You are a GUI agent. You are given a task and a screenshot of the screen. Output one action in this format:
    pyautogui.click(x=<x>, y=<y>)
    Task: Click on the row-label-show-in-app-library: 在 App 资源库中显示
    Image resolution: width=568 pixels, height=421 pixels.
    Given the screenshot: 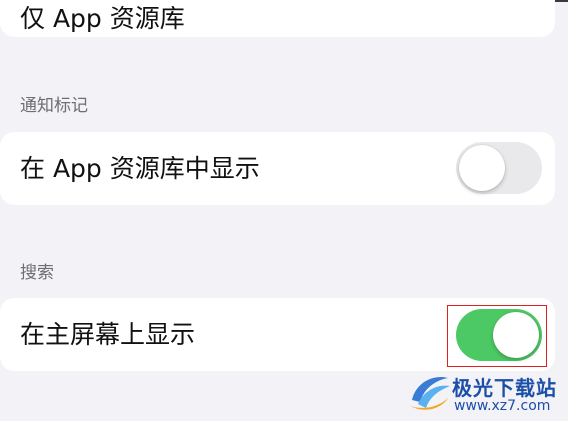 What is the action you would take?
    pyautogui.click(x=140, y=168)
    